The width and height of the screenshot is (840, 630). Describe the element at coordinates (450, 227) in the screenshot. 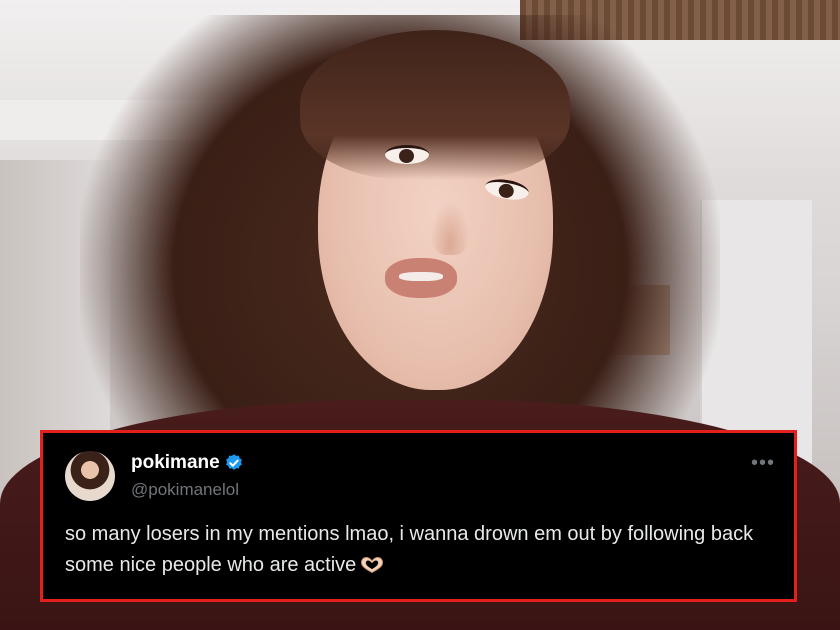

I see `photo-nose` at that location.